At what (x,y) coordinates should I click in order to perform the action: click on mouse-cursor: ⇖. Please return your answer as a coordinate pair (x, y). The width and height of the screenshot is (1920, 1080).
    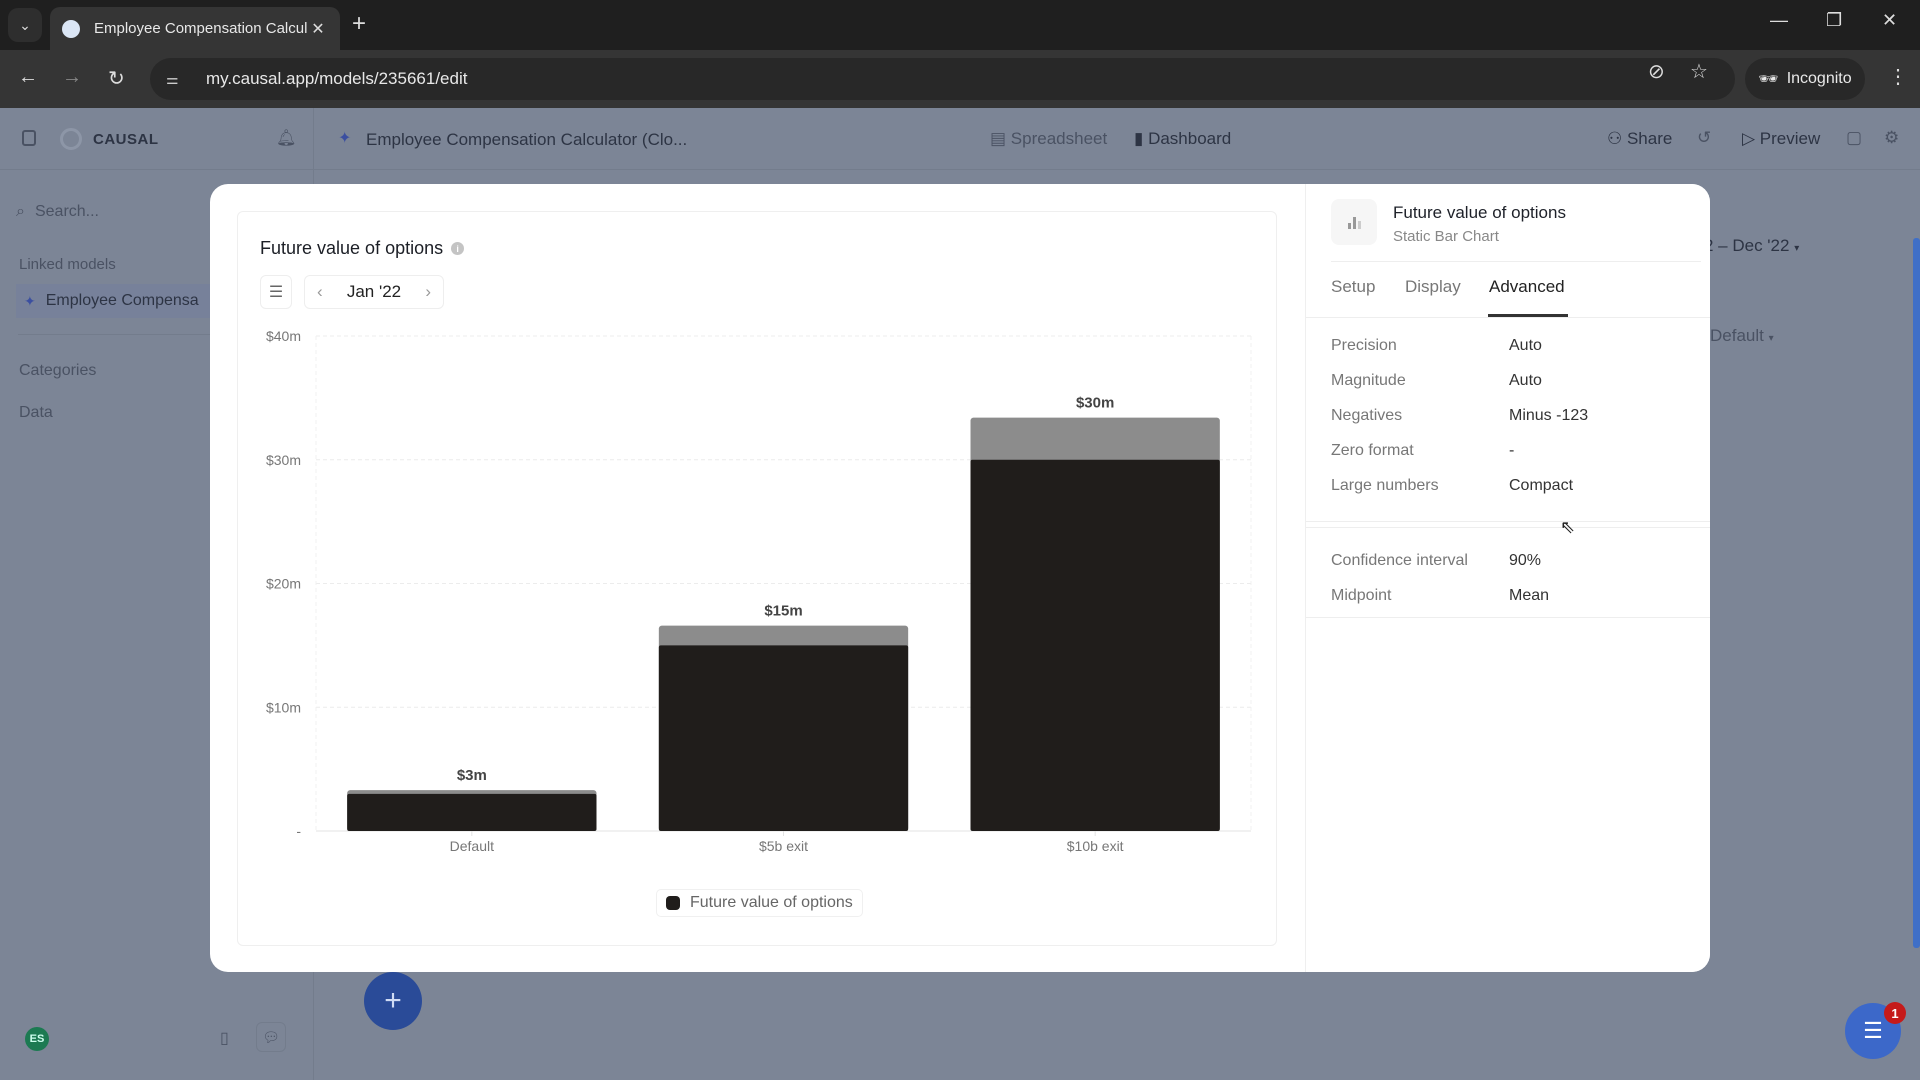
    Looking at the image, I should click on (1568, 527).